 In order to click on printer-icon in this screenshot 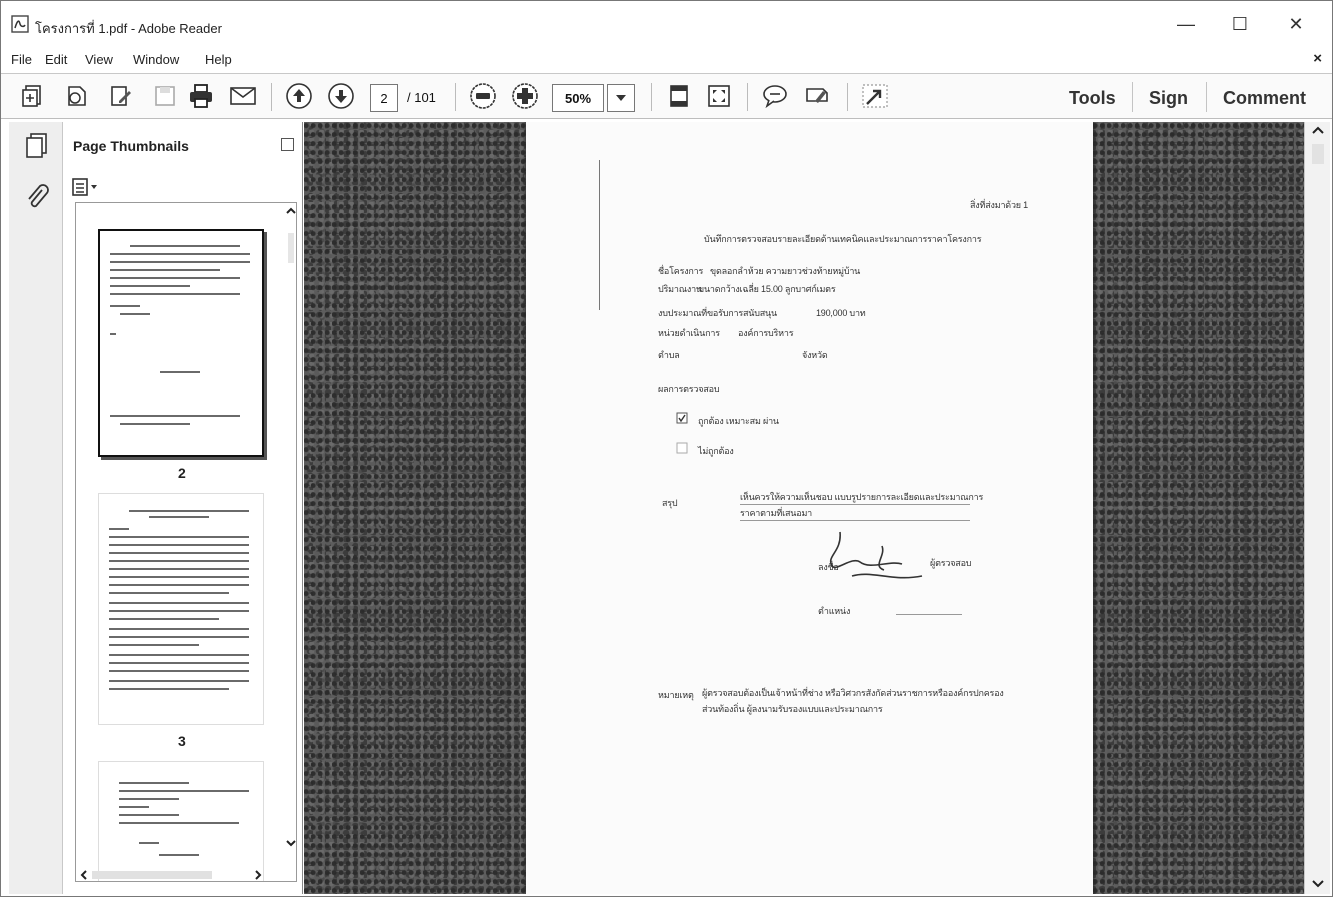, I will do `click(201, 96)`.